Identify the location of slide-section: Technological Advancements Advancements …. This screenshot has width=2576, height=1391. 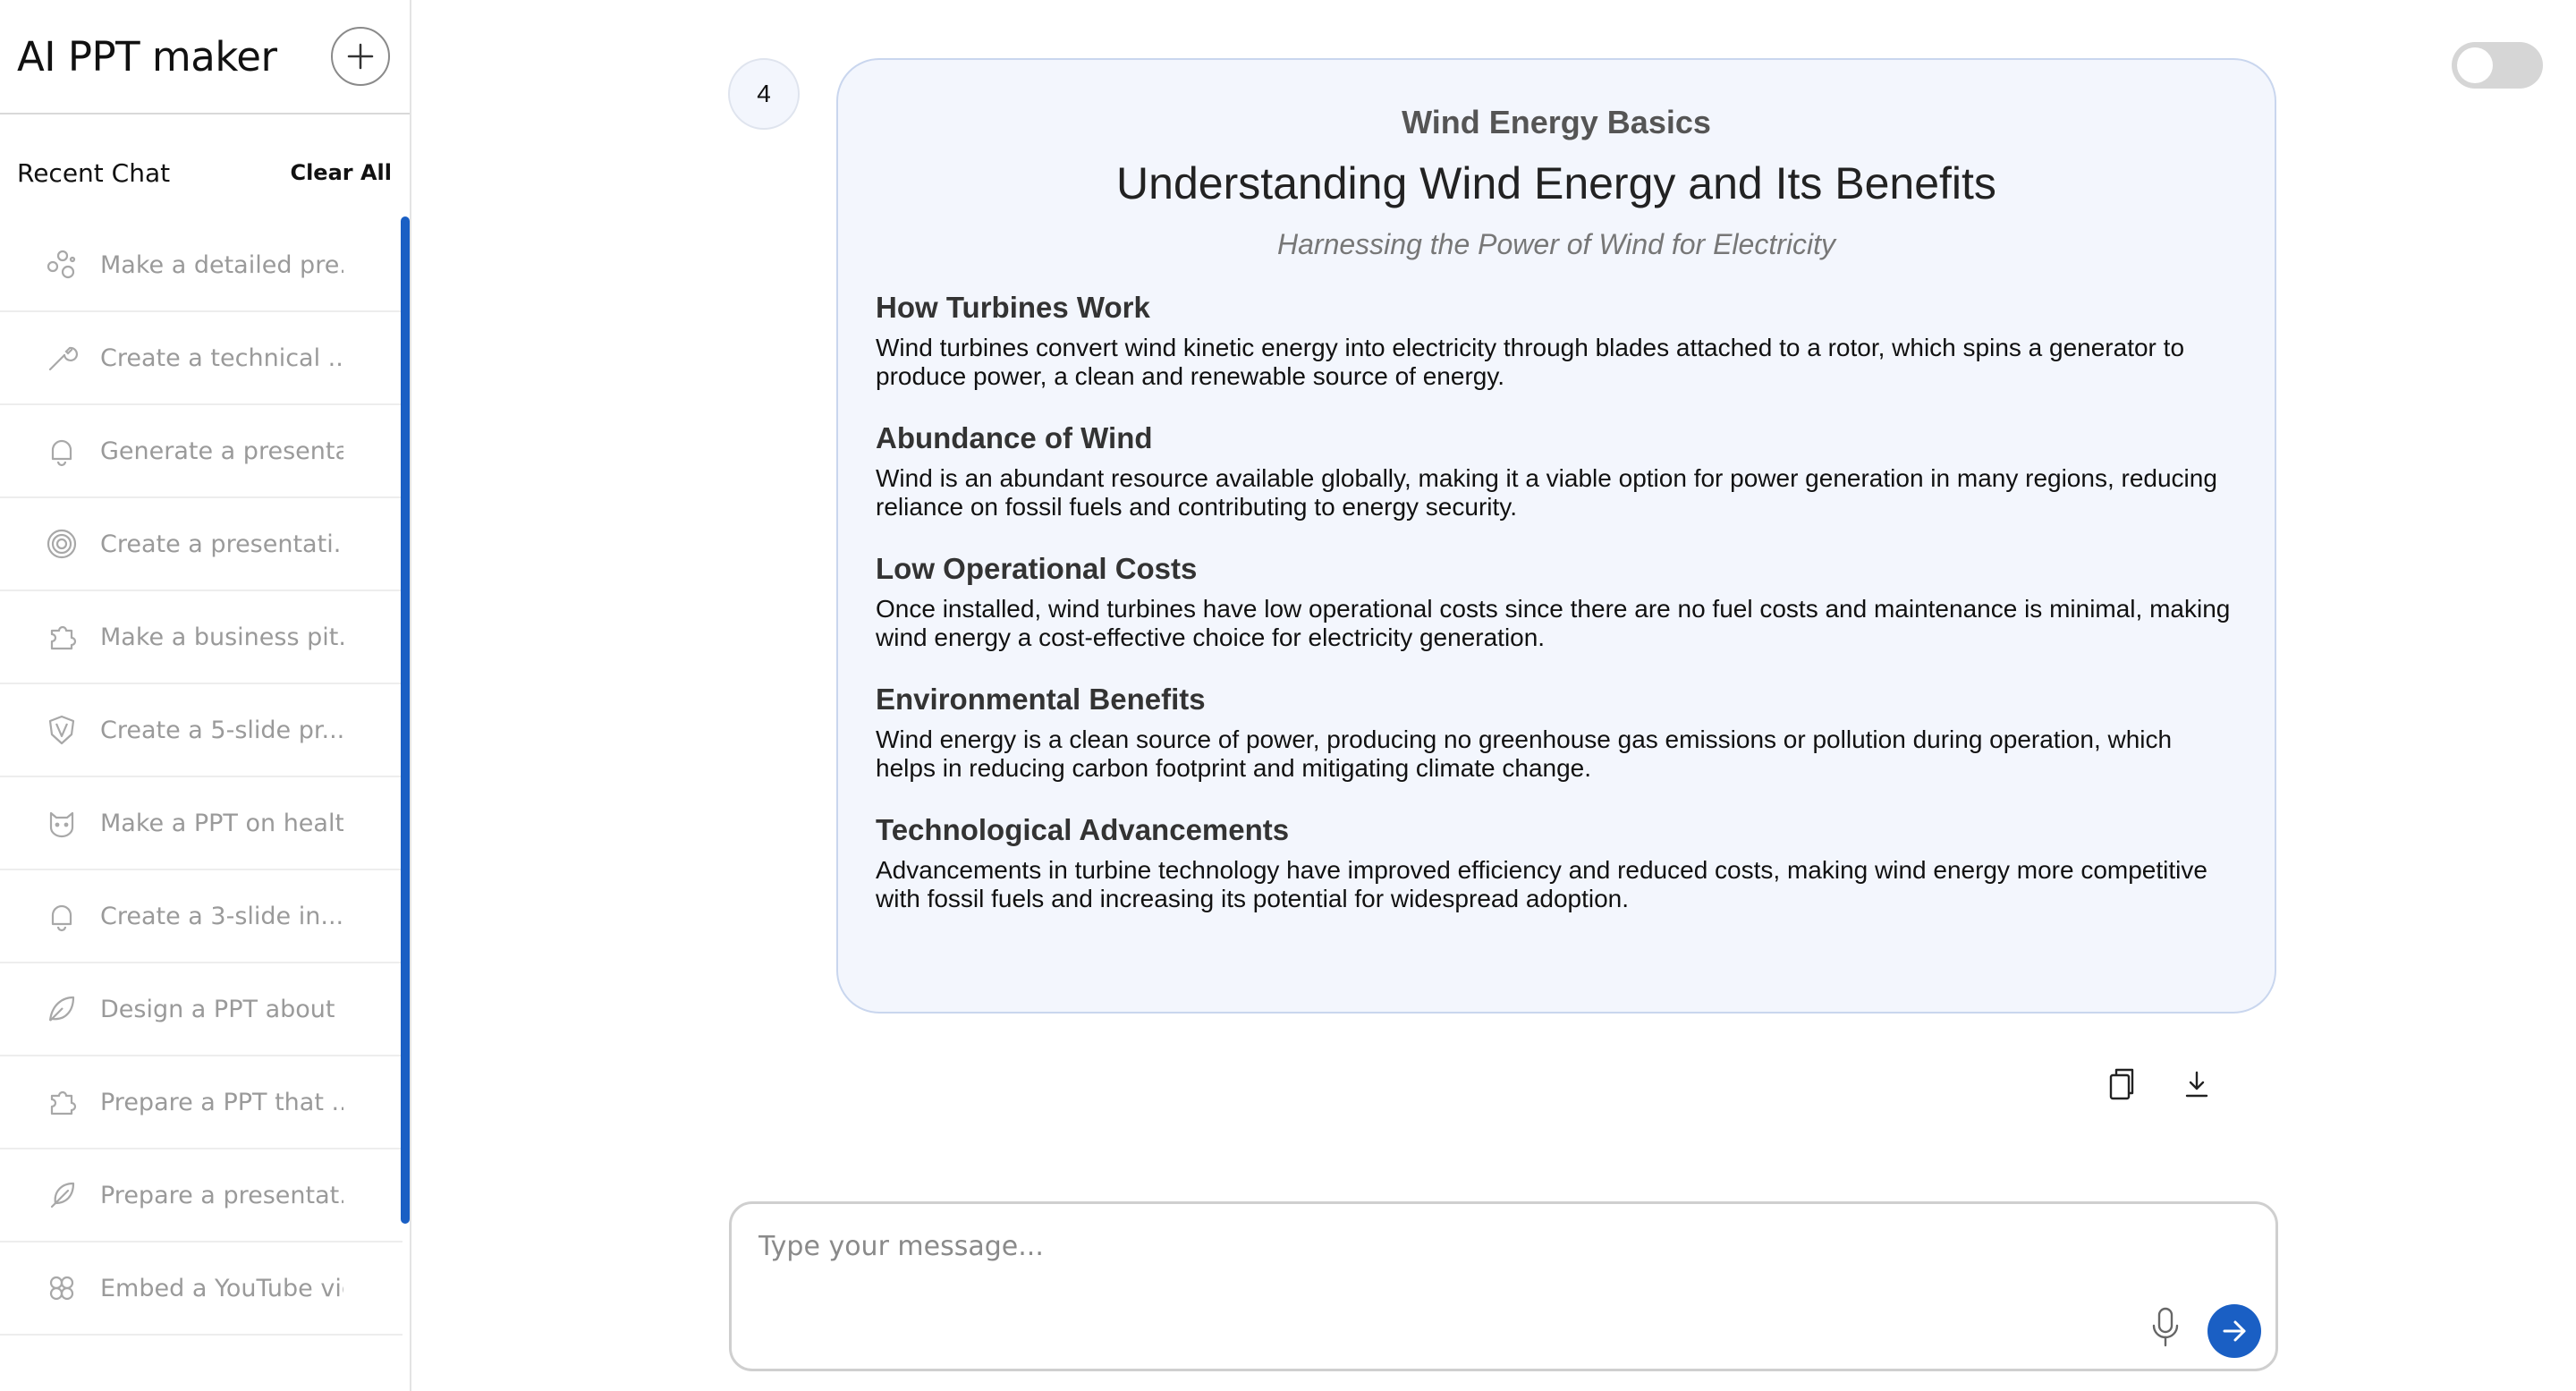
(1556, 862).